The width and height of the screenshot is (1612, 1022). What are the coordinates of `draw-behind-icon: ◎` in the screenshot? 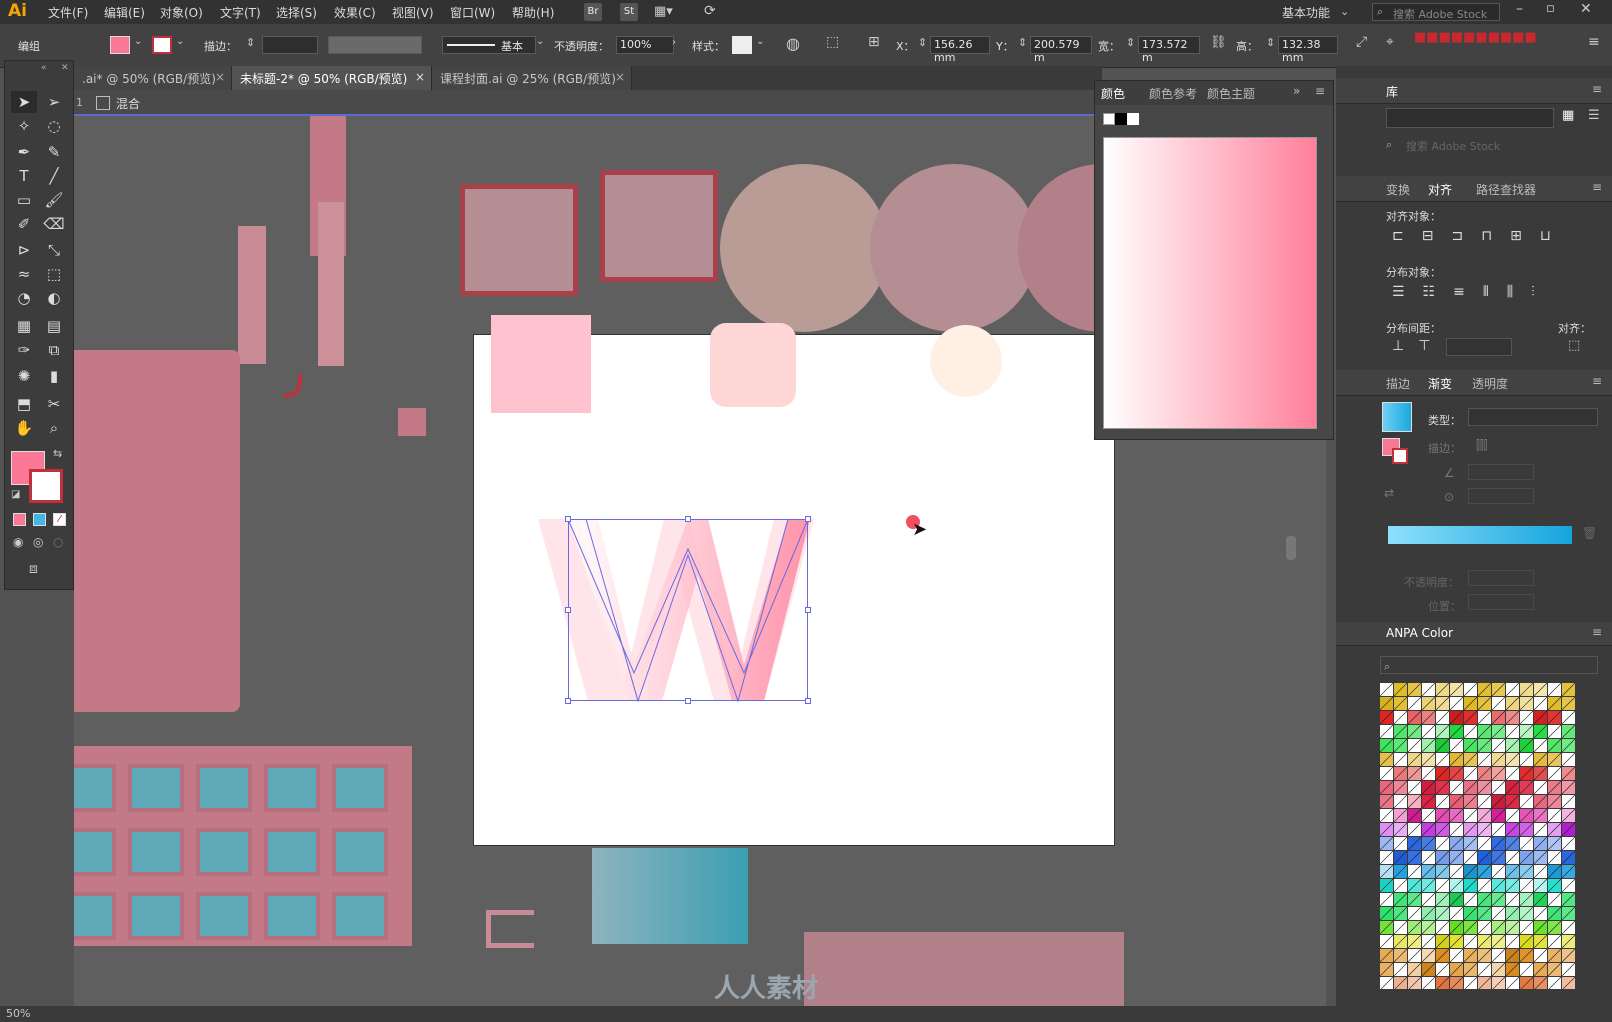 It's located at (38, 542).